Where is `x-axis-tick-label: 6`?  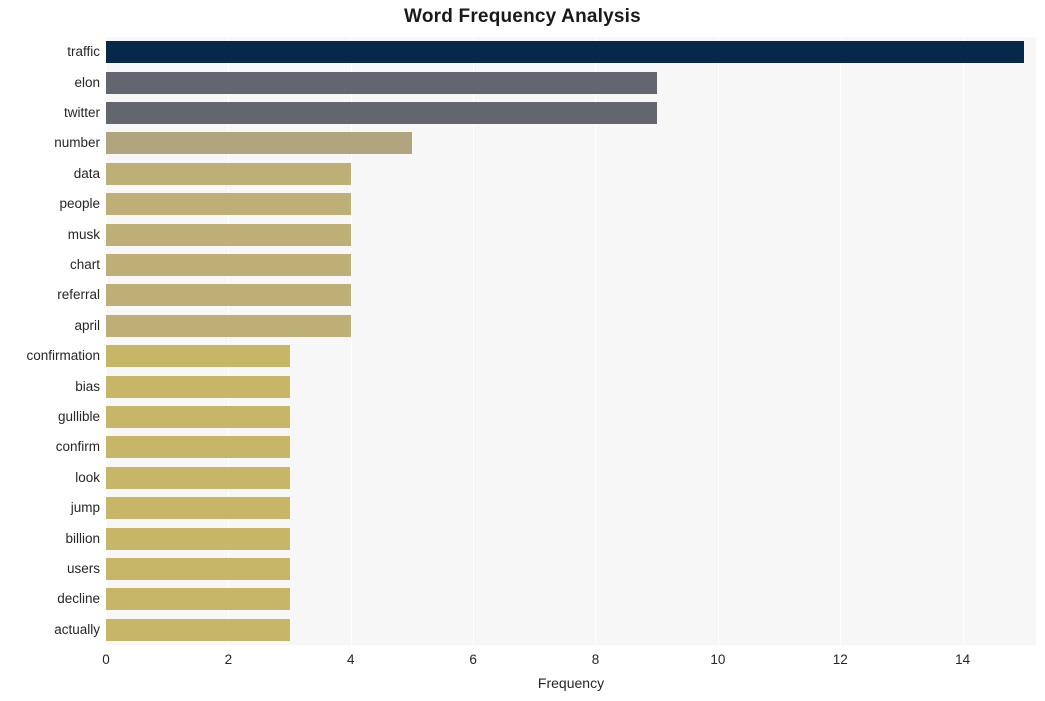
x-axis-tick-label: 6 is located at coordinates (473, 659).